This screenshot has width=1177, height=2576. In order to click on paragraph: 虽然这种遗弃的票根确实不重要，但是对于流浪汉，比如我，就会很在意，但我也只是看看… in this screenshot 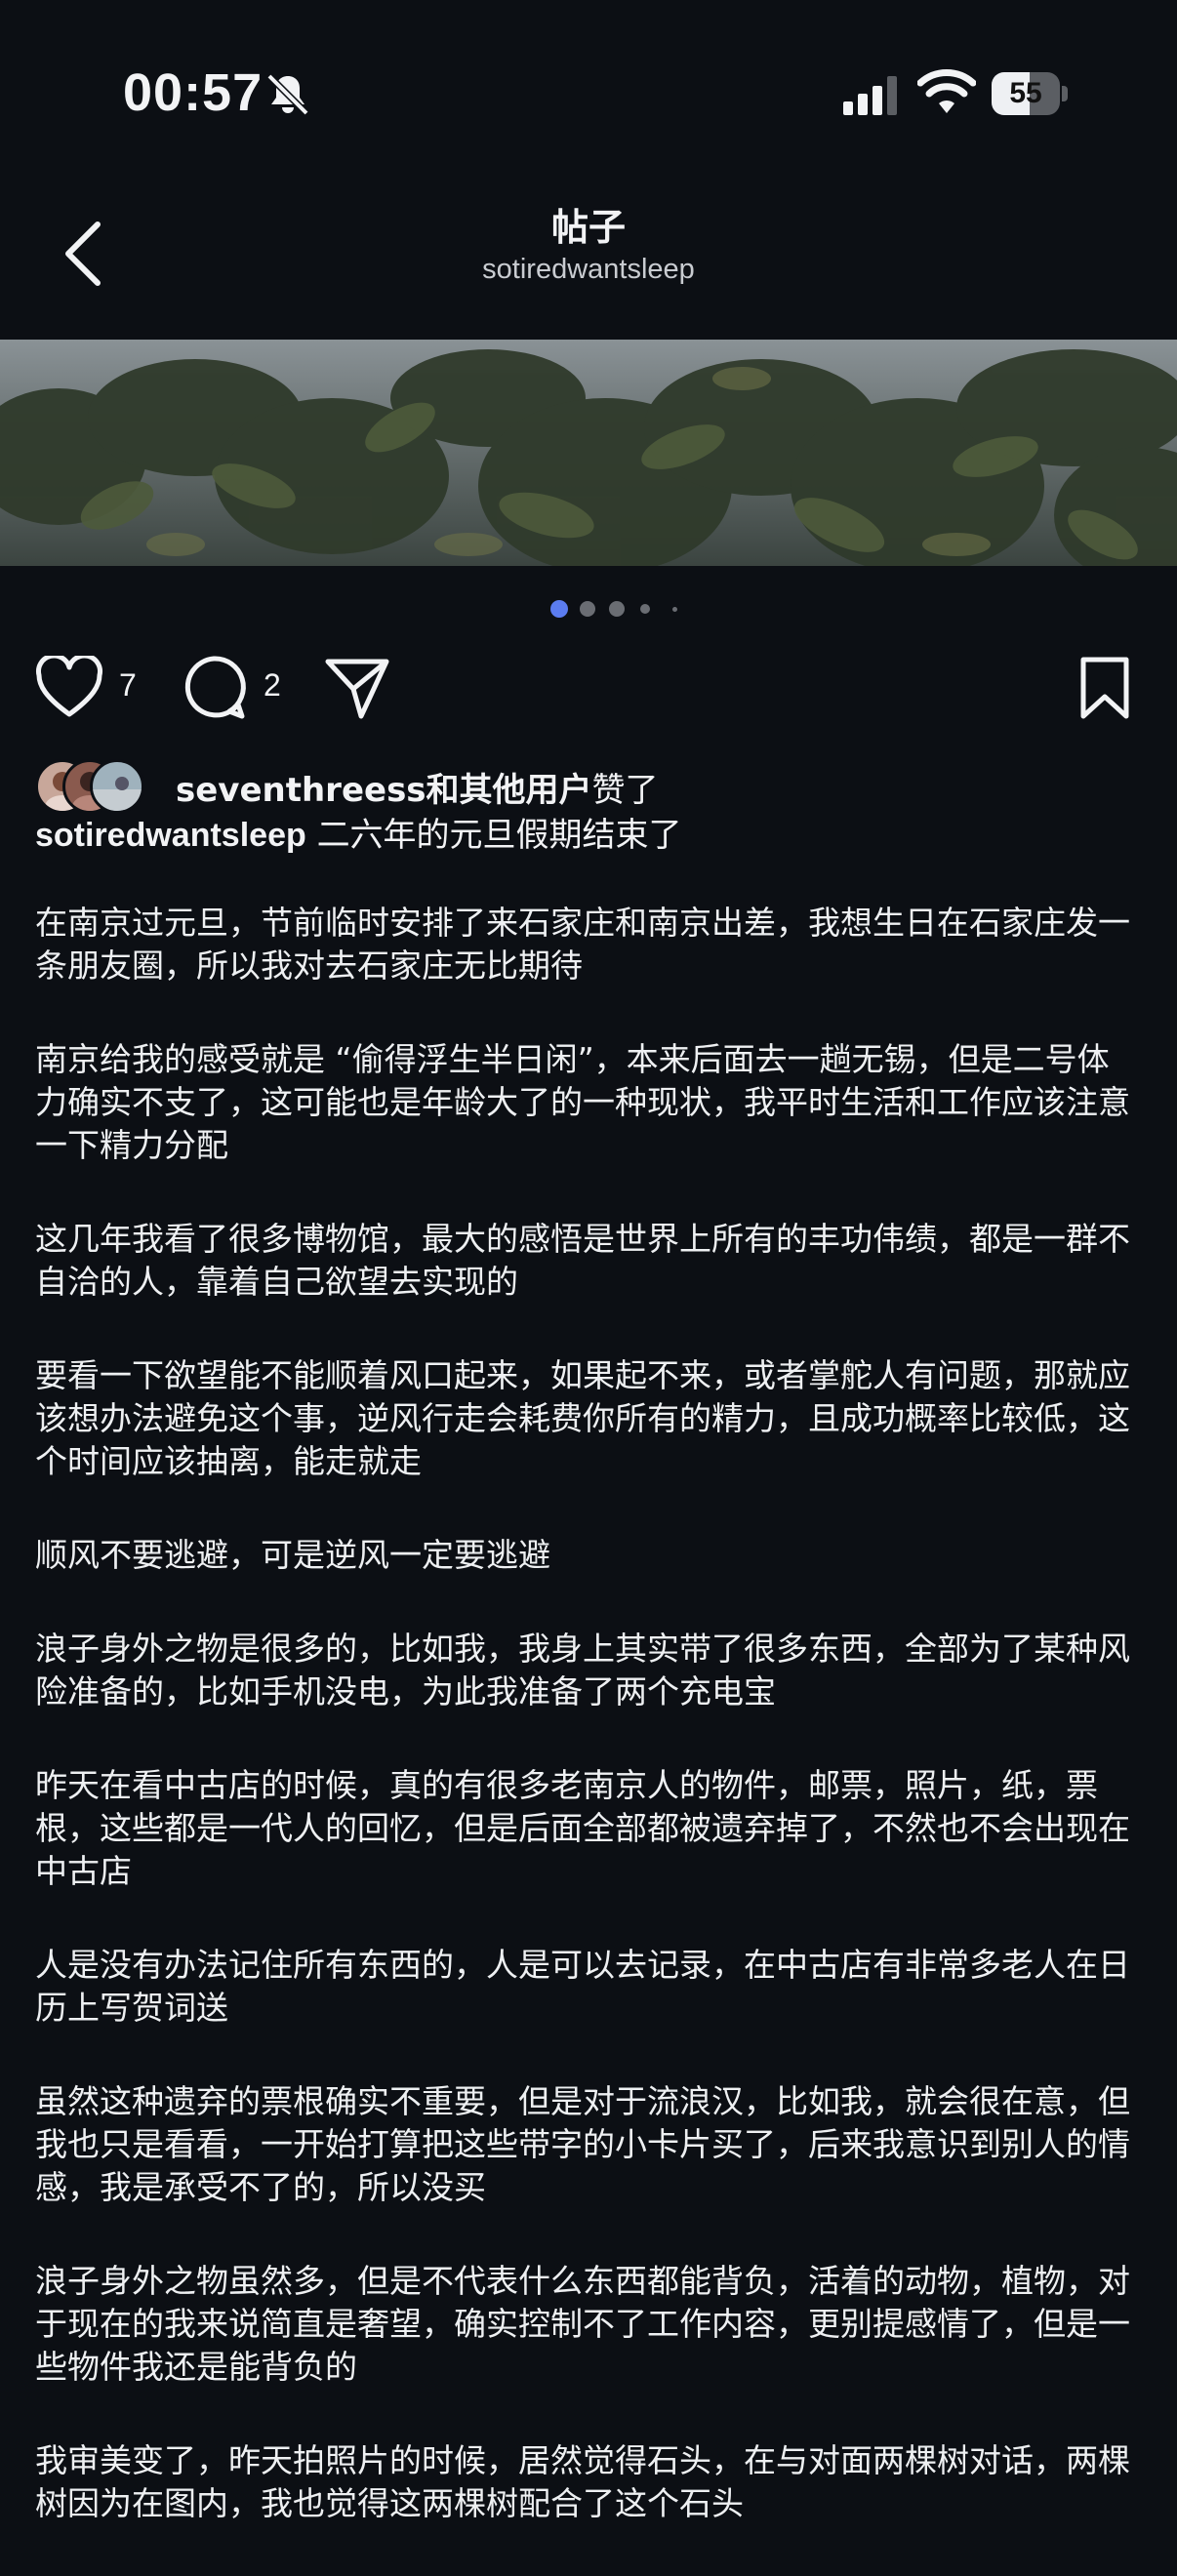, I will do `click(582, 2144)`.